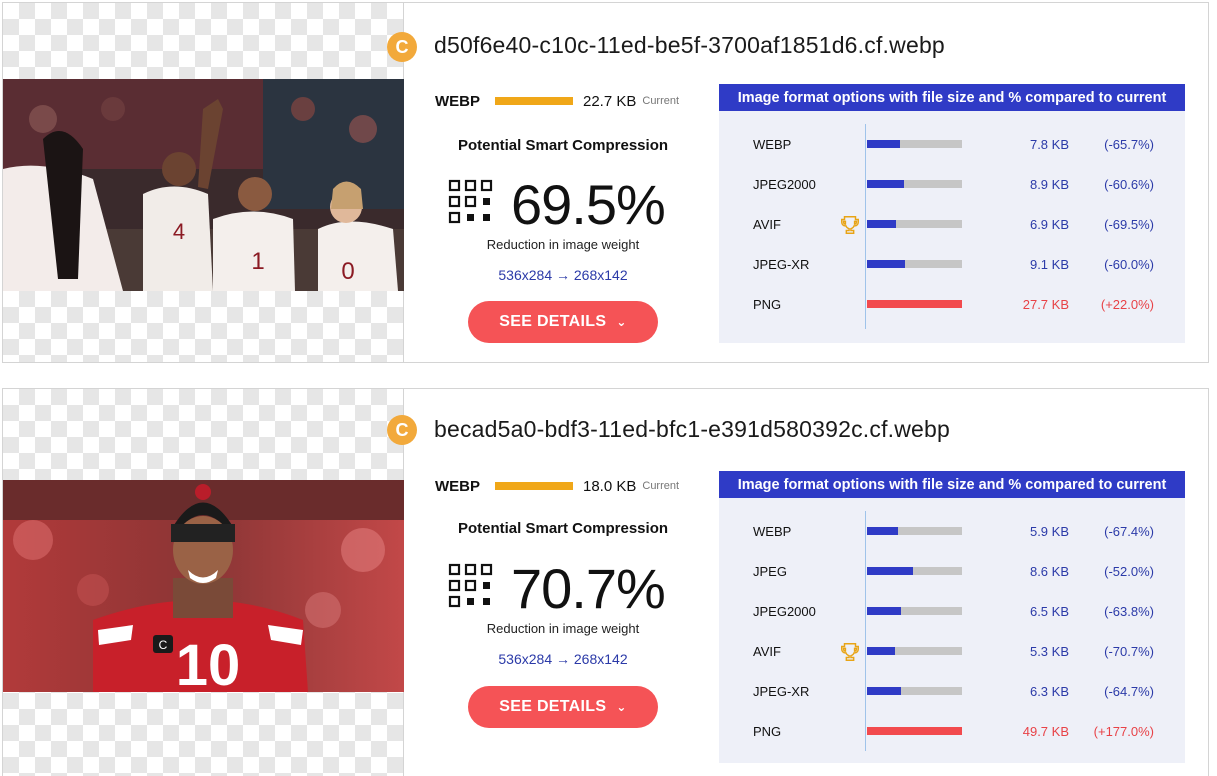 This screenshot has width=1217, height=776. What do you see at coordinates (1049, 184) in the screenshot?
I see `format-option-size: 8.9 KB` at bounding box center [1049, 184].